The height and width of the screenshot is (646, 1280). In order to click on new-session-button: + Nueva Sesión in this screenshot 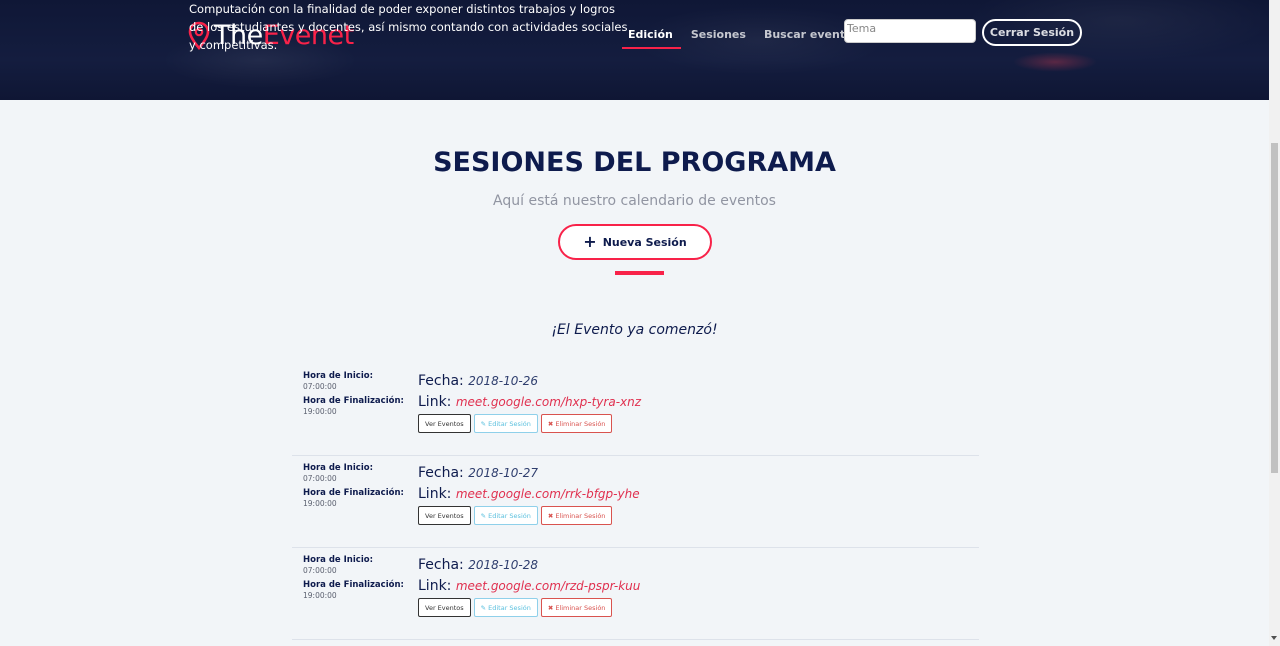, I will do `click(635, 242)`.